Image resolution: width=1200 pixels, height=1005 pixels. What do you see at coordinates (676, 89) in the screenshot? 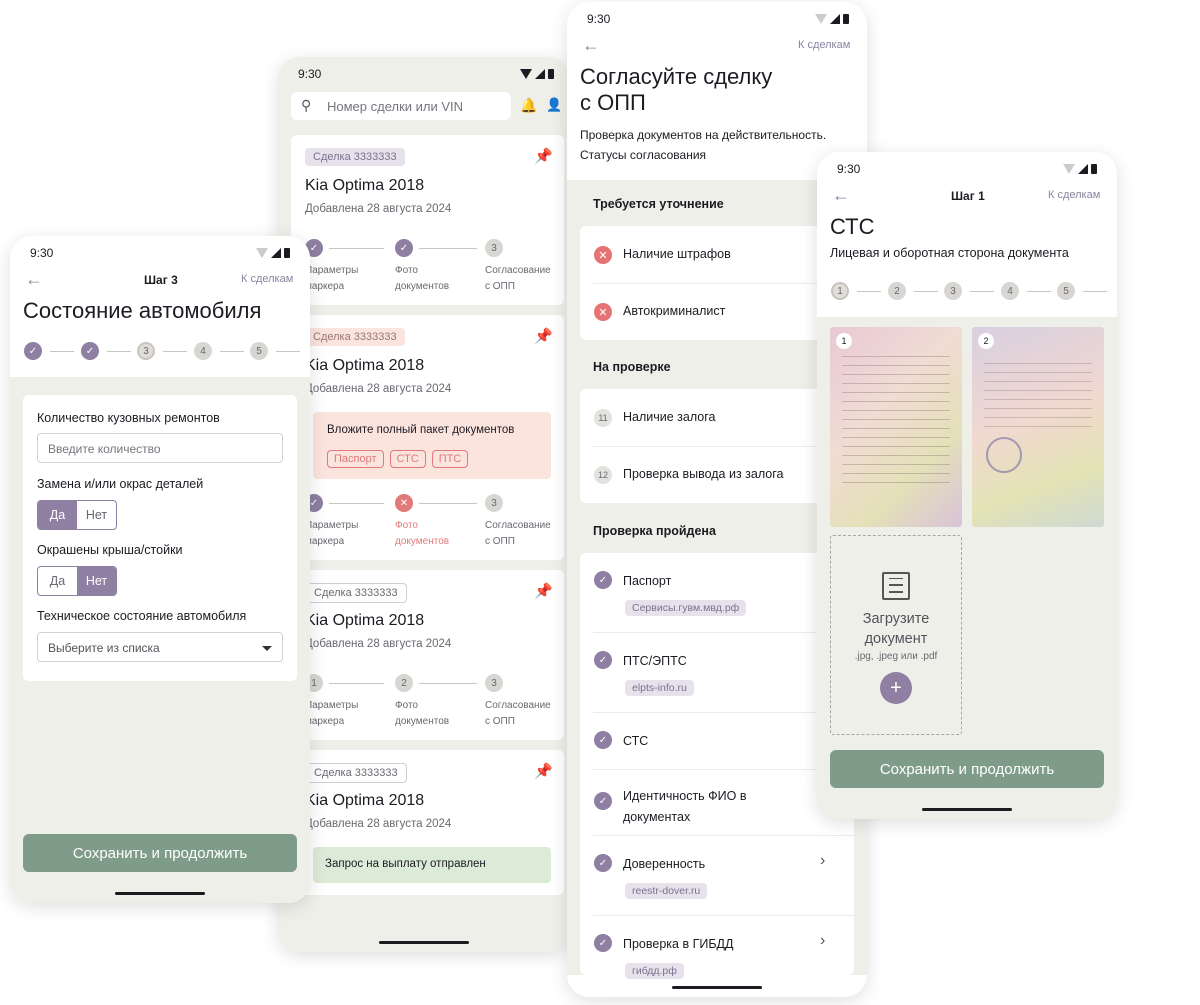
I see `page-title: Согласуйте сделку с ОПП` at bounding box center [676, 89].